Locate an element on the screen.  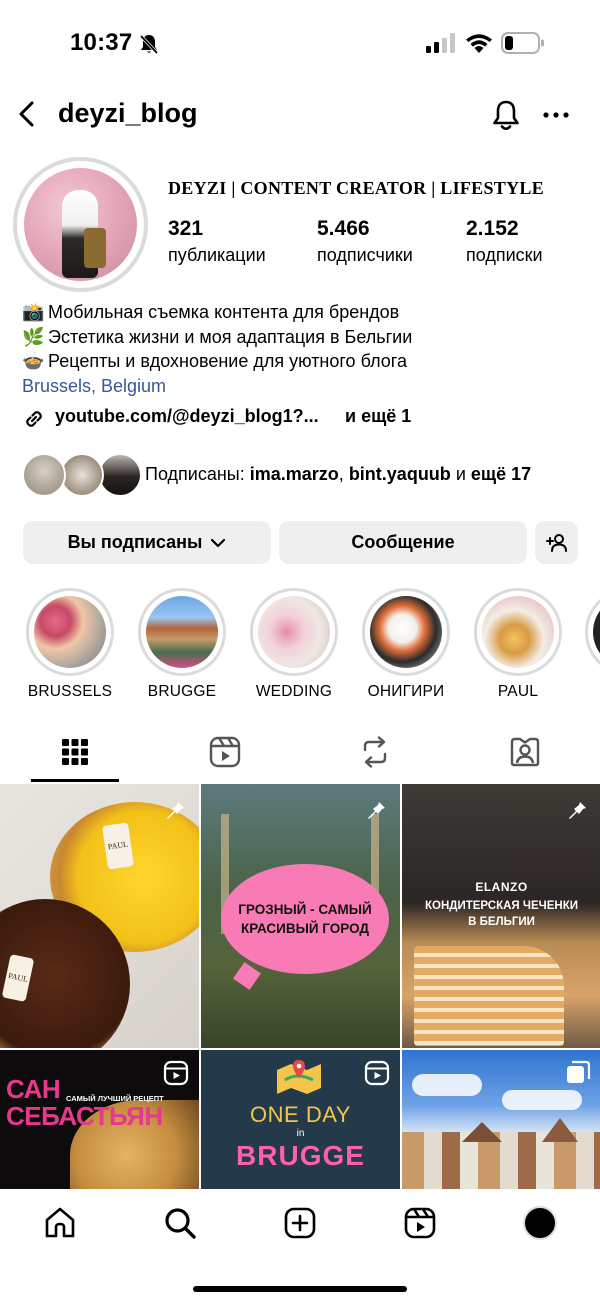
message-label: Сообщение is located at coordinates (403, 542).